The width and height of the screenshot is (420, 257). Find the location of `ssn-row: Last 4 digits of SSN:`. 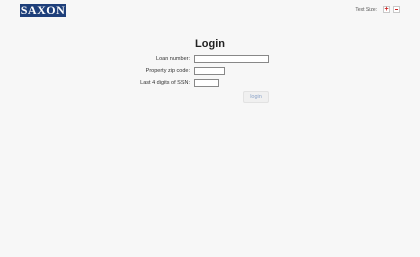

ssn-row: Last 4 digits of SSN: is located at coordinates (220, 82).